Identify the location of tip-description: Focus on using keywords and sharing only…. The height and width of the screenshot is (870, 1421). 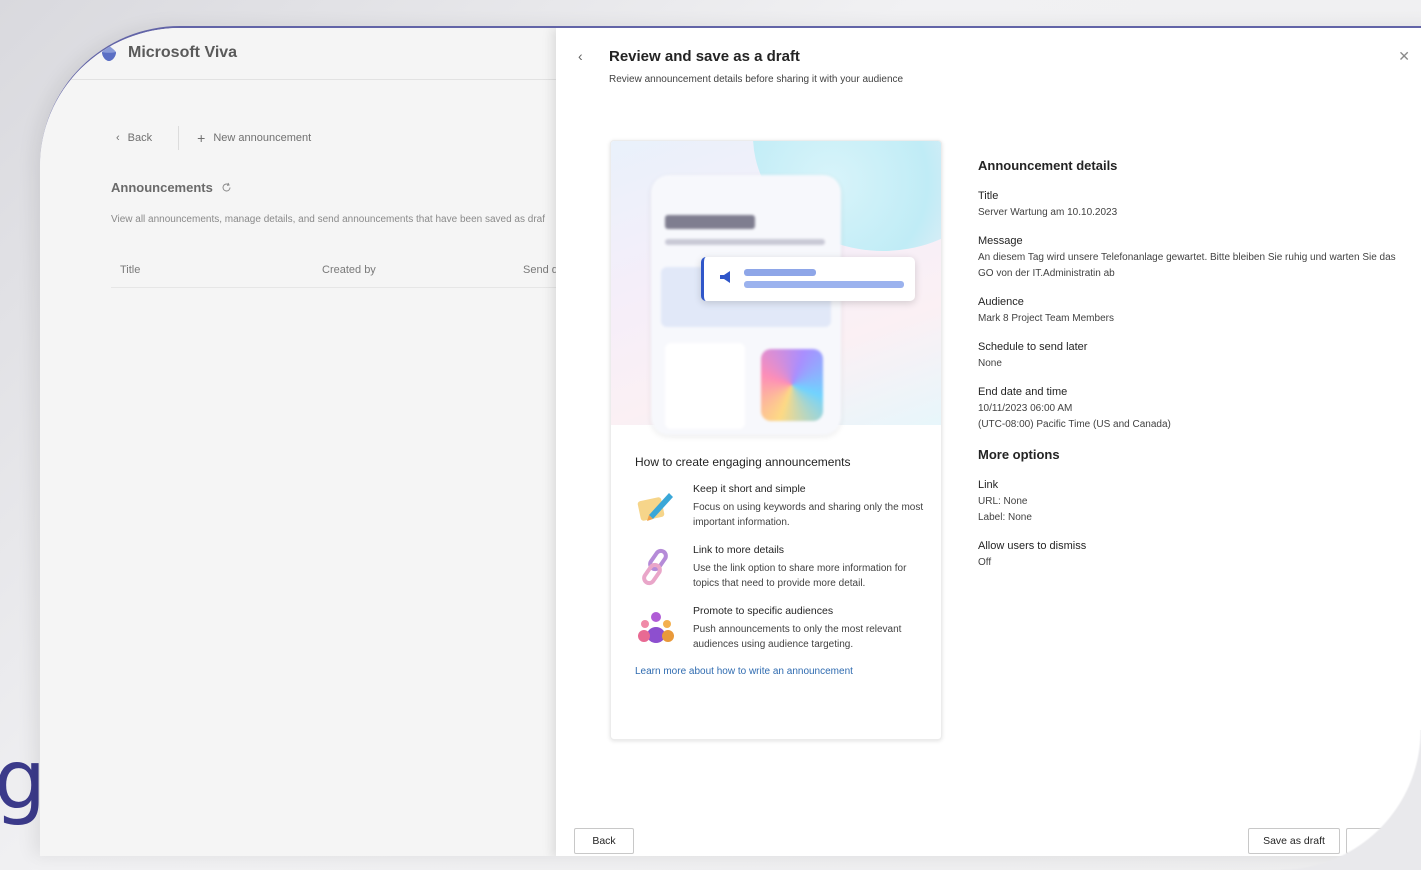
(808, 515).